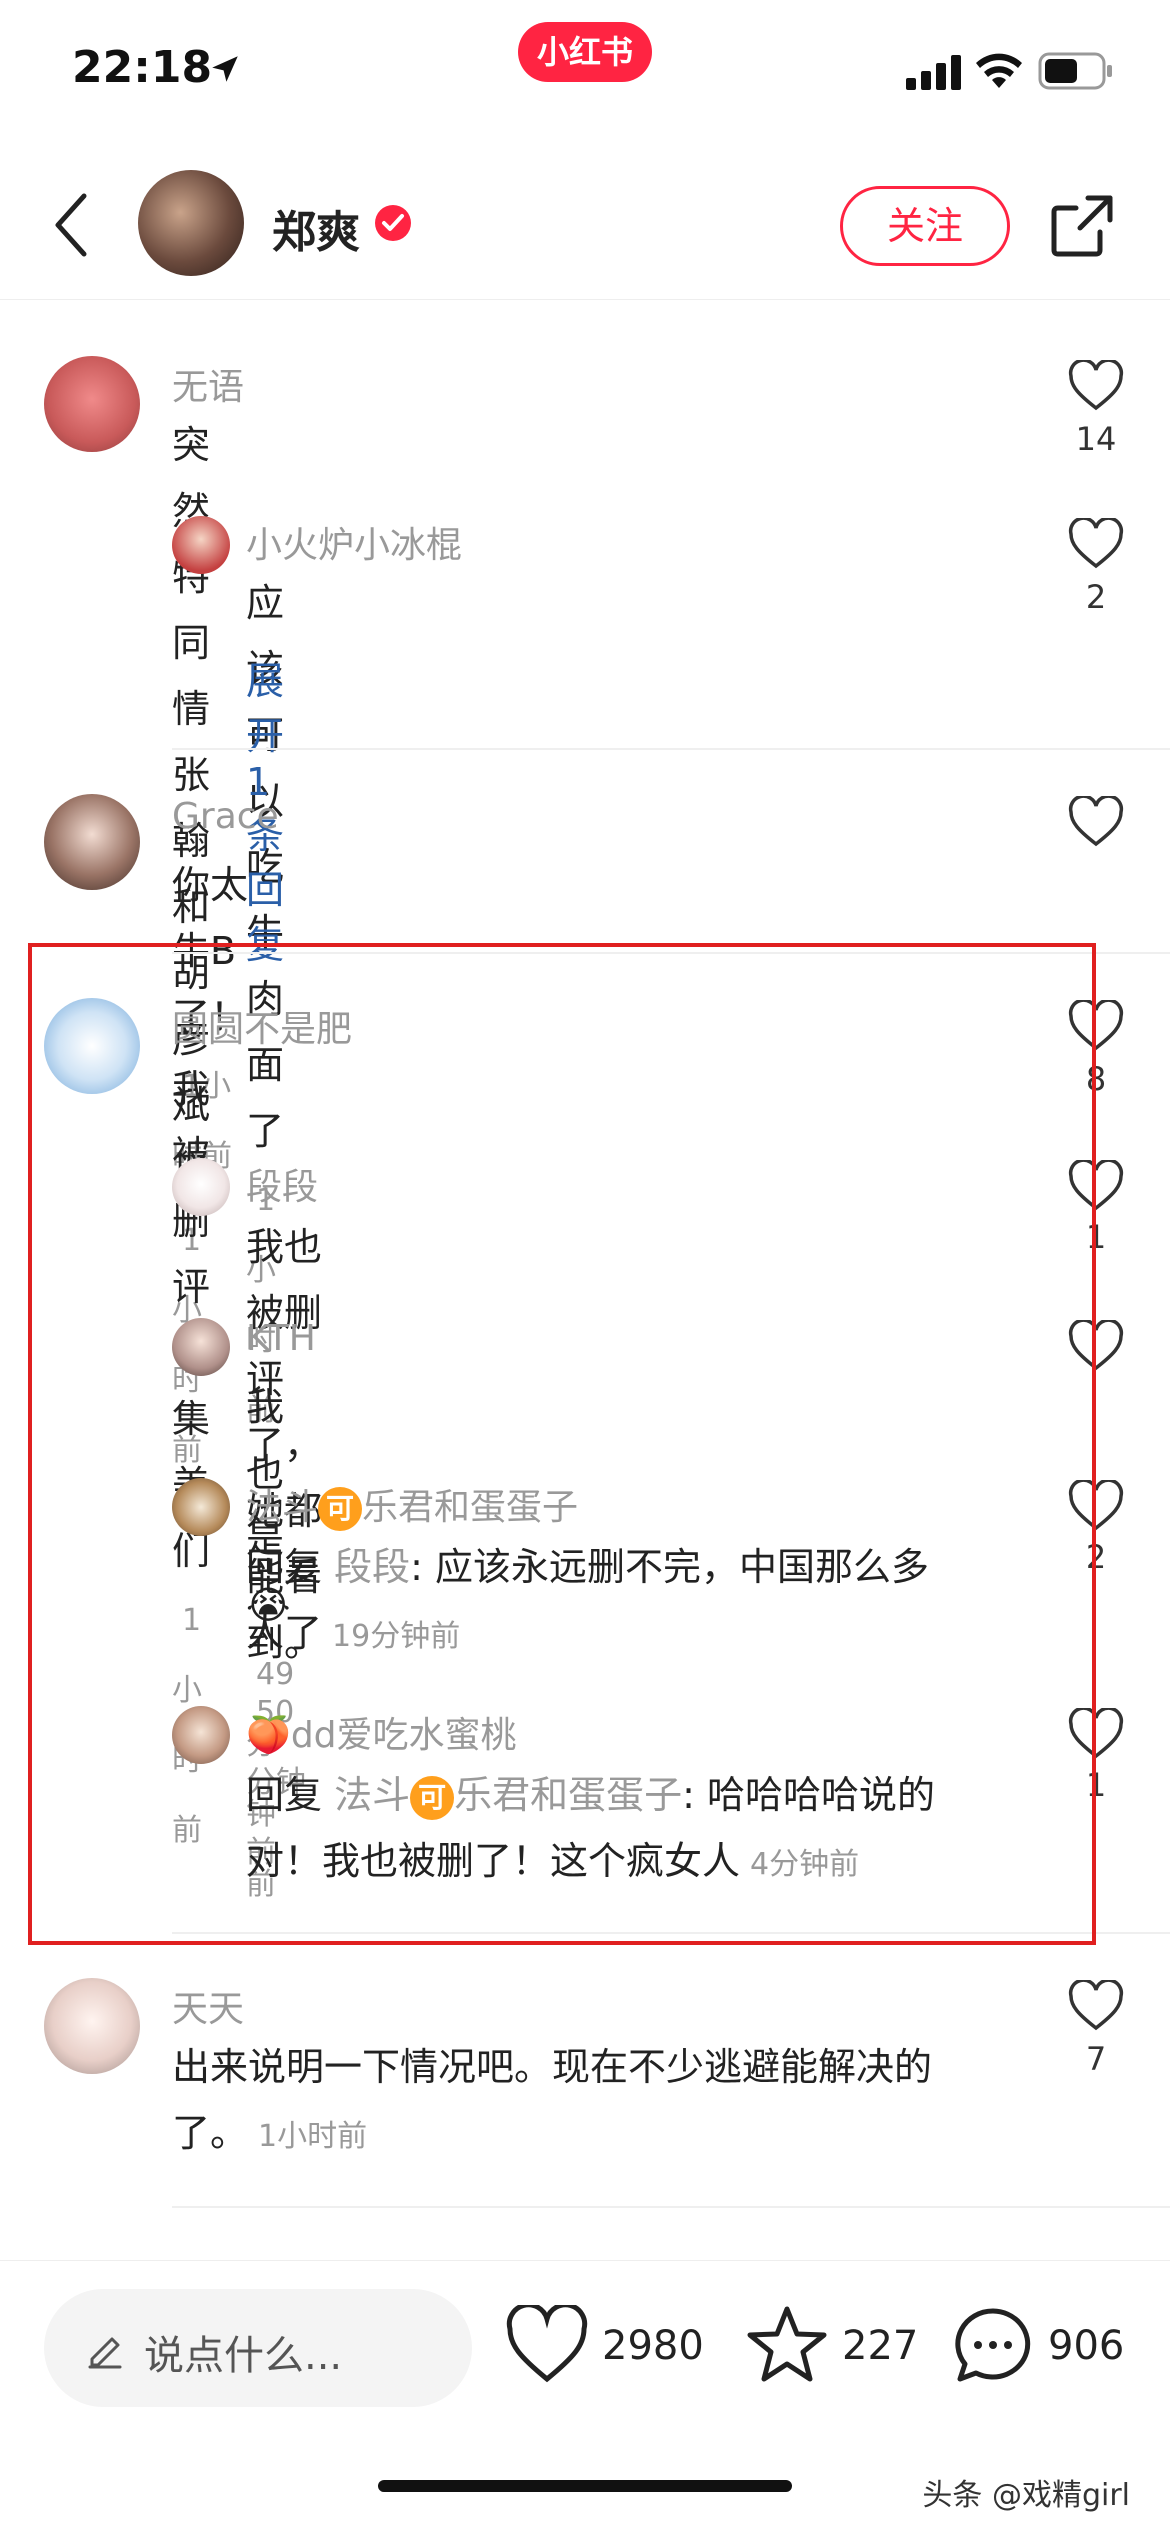  What do you see at coordinates (470, 1507) in the screenshot?
I see `reply-username-suffix: 乐君和蛋蛋子` at bounding box center [470, 1507].